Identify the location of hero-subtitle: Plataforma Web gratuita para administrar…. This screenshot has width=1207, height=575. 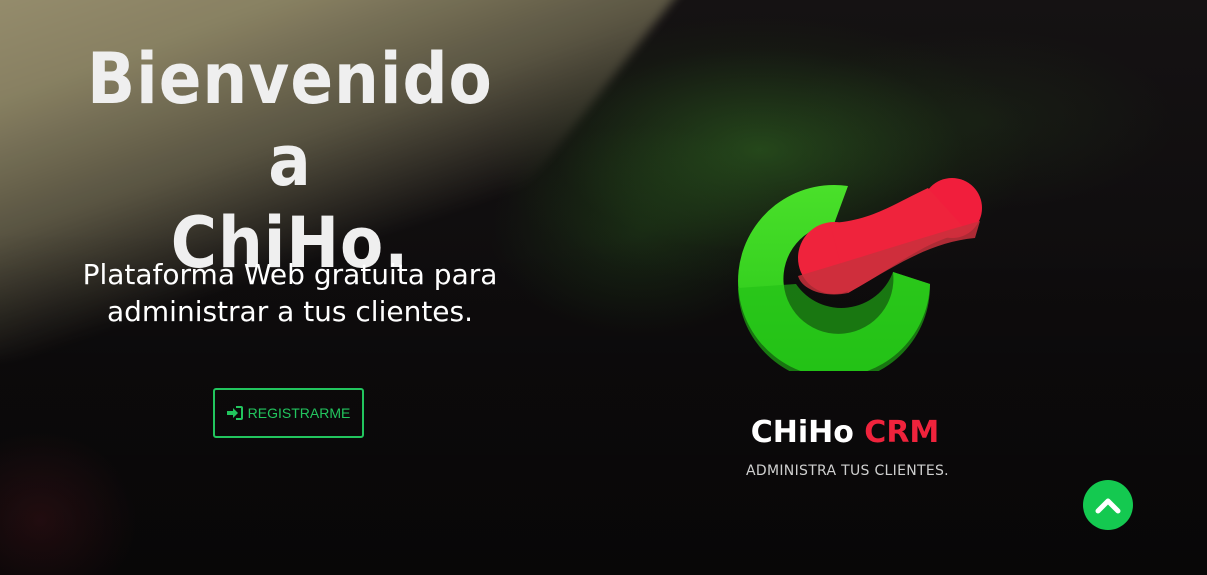
(290, 293).